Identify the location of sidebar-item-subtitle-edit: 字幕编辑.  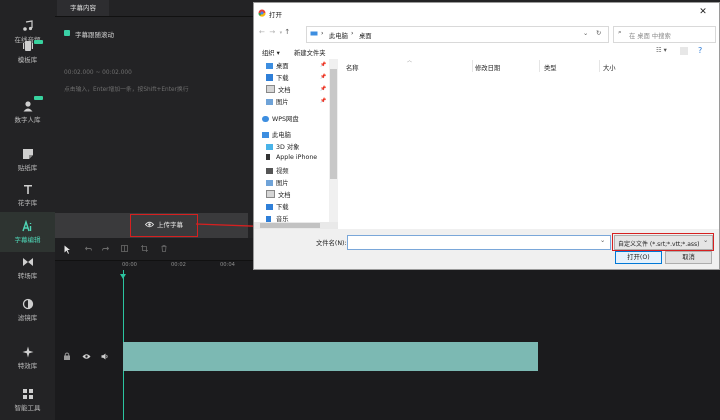
(27, 232).